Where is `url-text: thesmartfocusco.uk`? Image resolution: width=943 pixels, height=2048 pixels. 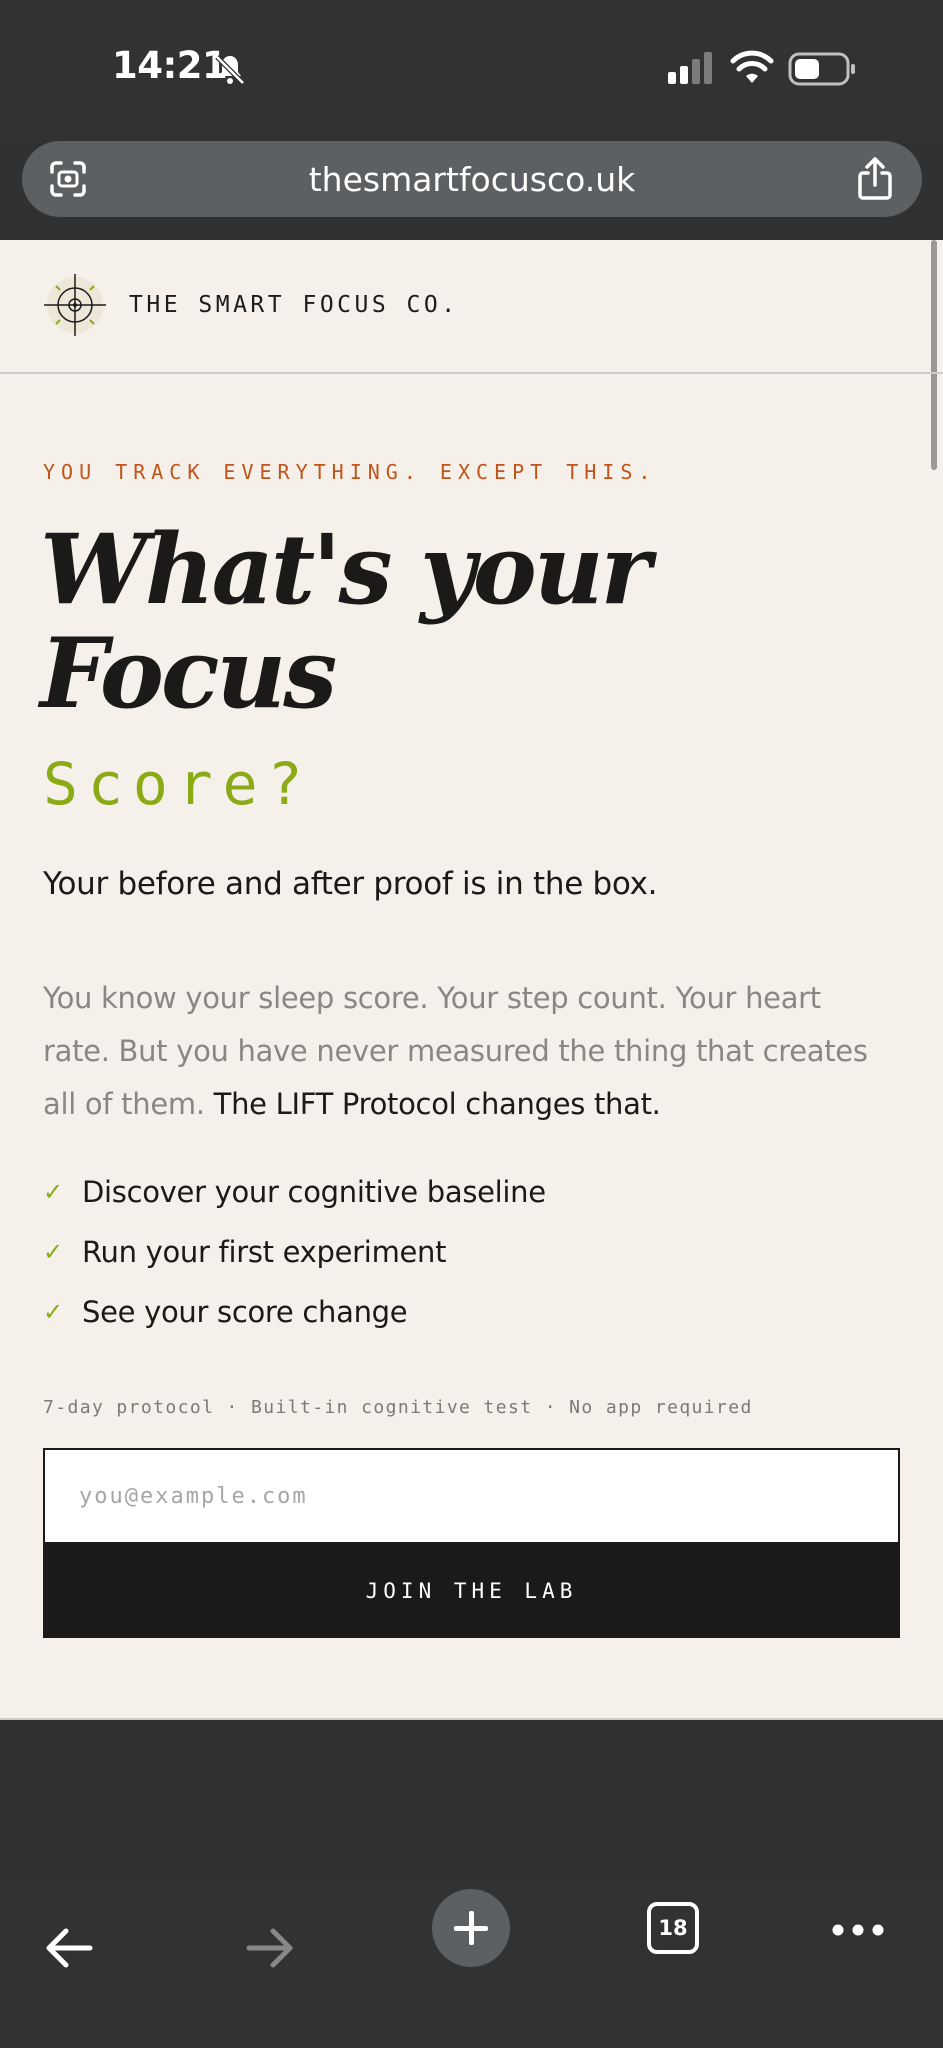
url-text: thesmartfocusco.uk is located at coordinates (472, 179).